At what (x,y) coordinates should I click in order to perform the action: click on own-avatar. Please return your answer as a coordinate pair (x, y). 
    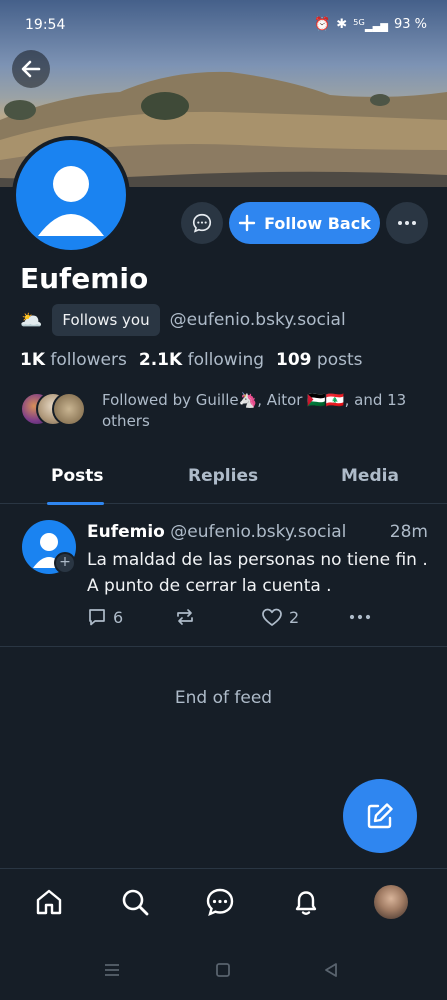
    Looking at the image, I should click on (391, 902).